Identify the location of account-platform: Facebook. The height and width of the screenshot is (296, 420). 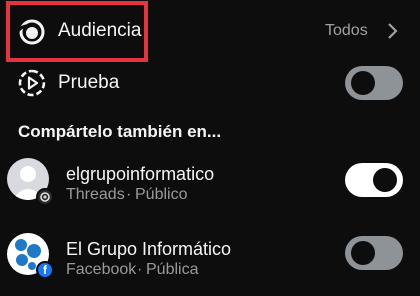
(101, 269).